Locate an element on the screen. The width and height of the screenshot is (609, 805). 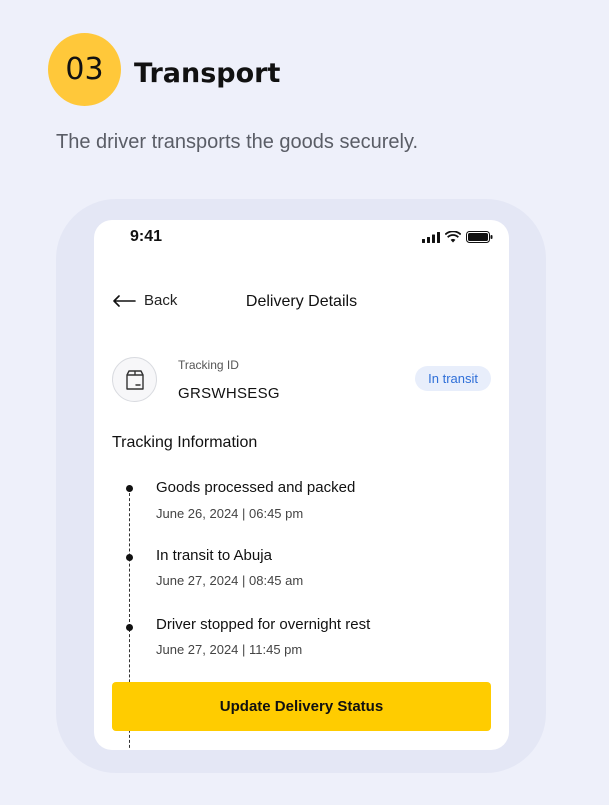
tracking-id-value: GRSWHSESG is located at coordinates (229, 393).